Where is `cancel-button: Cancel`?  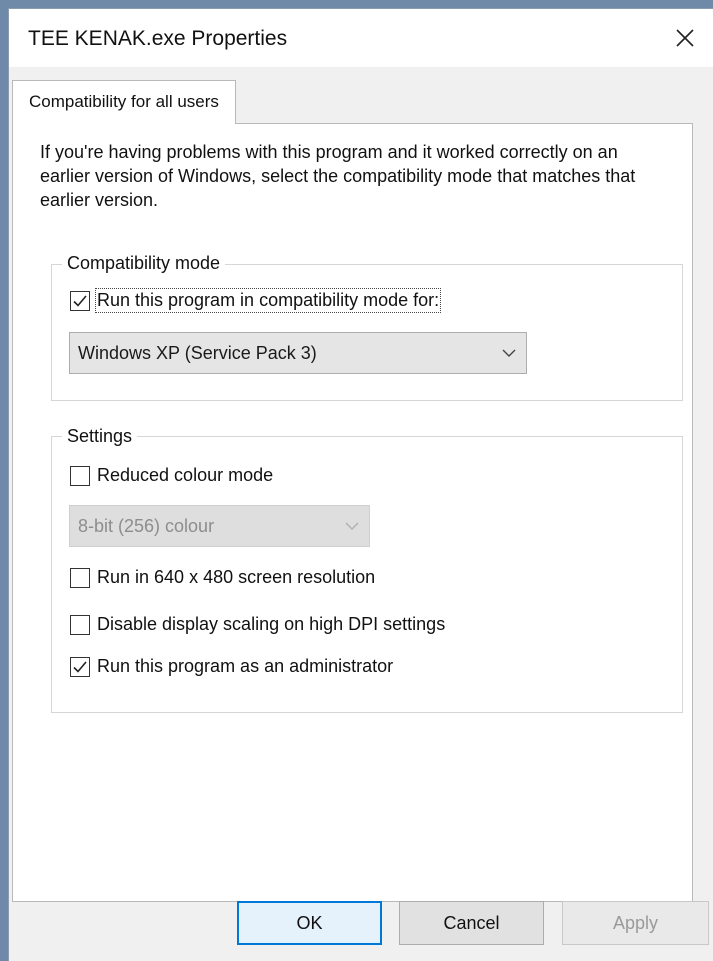 cancel-button: Cancel is located at coordinates (471, 923).